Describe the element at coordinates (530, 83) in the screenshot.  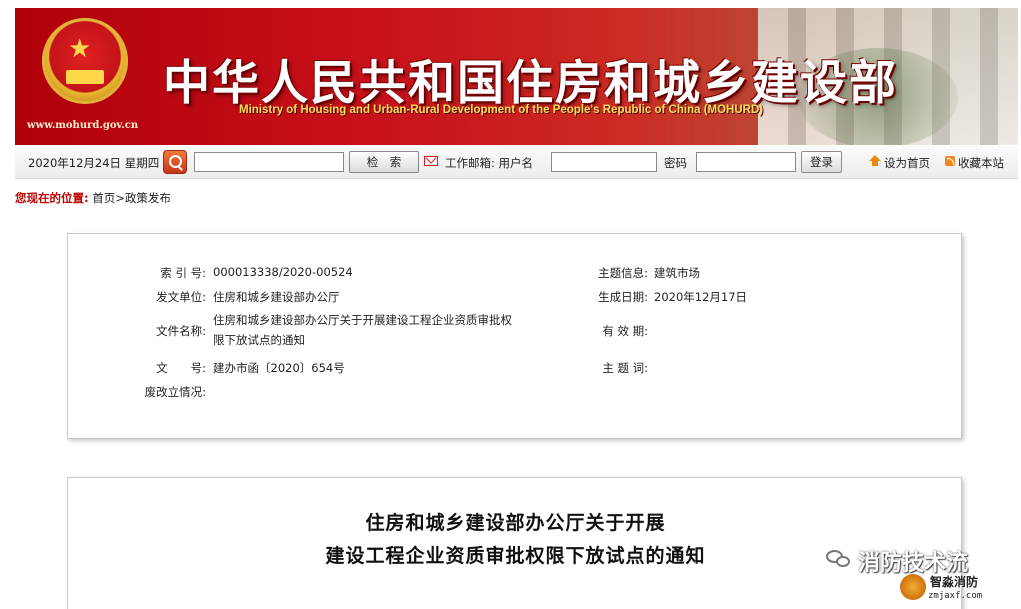
I see `site-title-cn: 中华人民共和国住房和城乡建设部` at that location.